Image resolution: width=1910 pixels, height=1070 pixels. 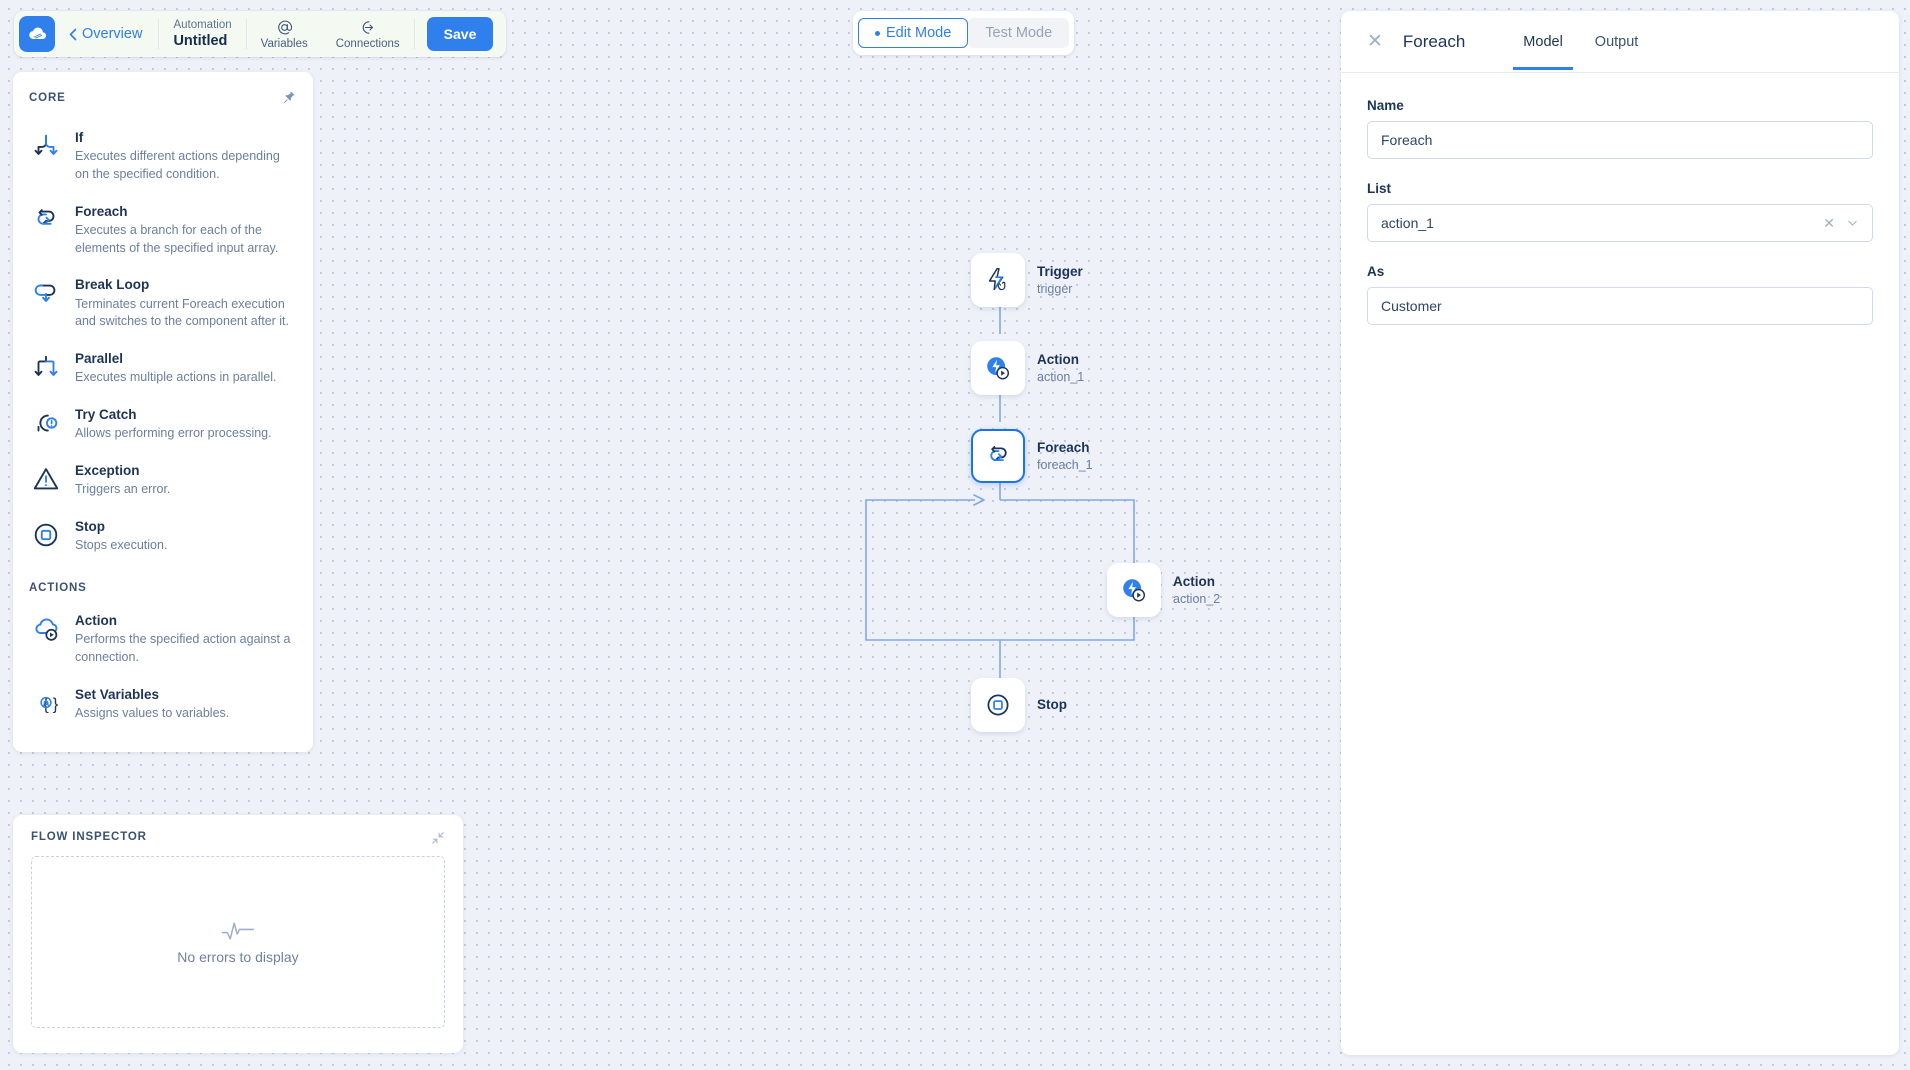 I want to click on trigger-node-box, so click(x=998, y=280).